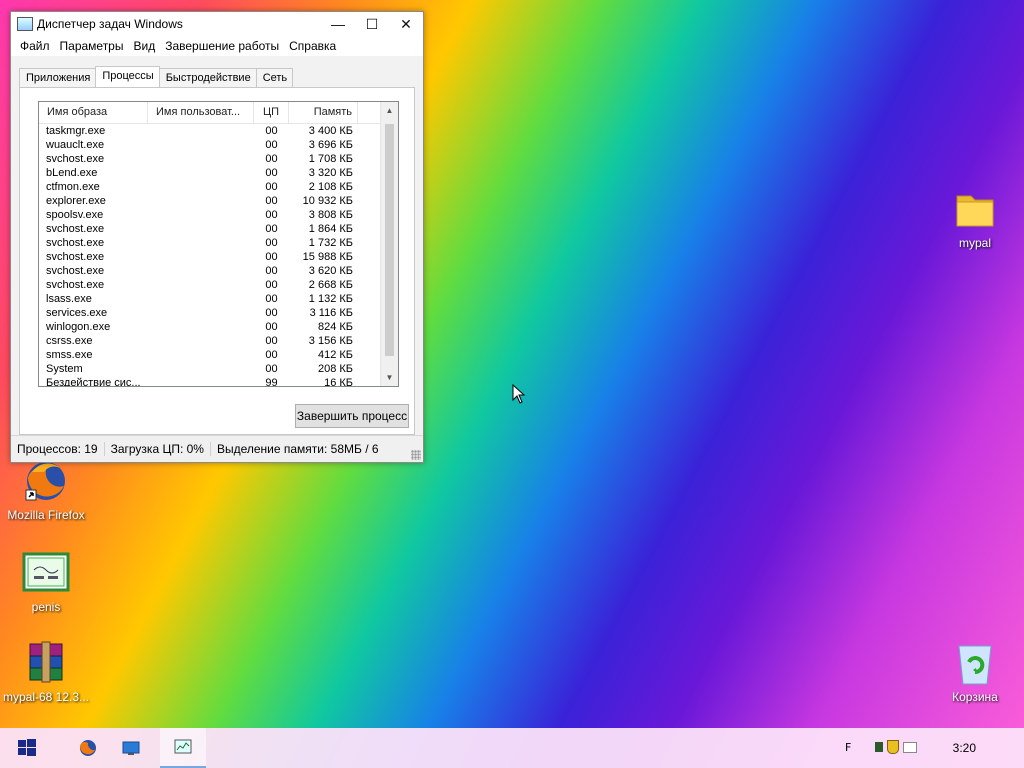 Image resolution: width=1024 pixels, height=768 pixels. What do you see at coordinates (92, 46) in the screenshot?
I see `menu-options: Параметры` at bounding box center [92, 46].